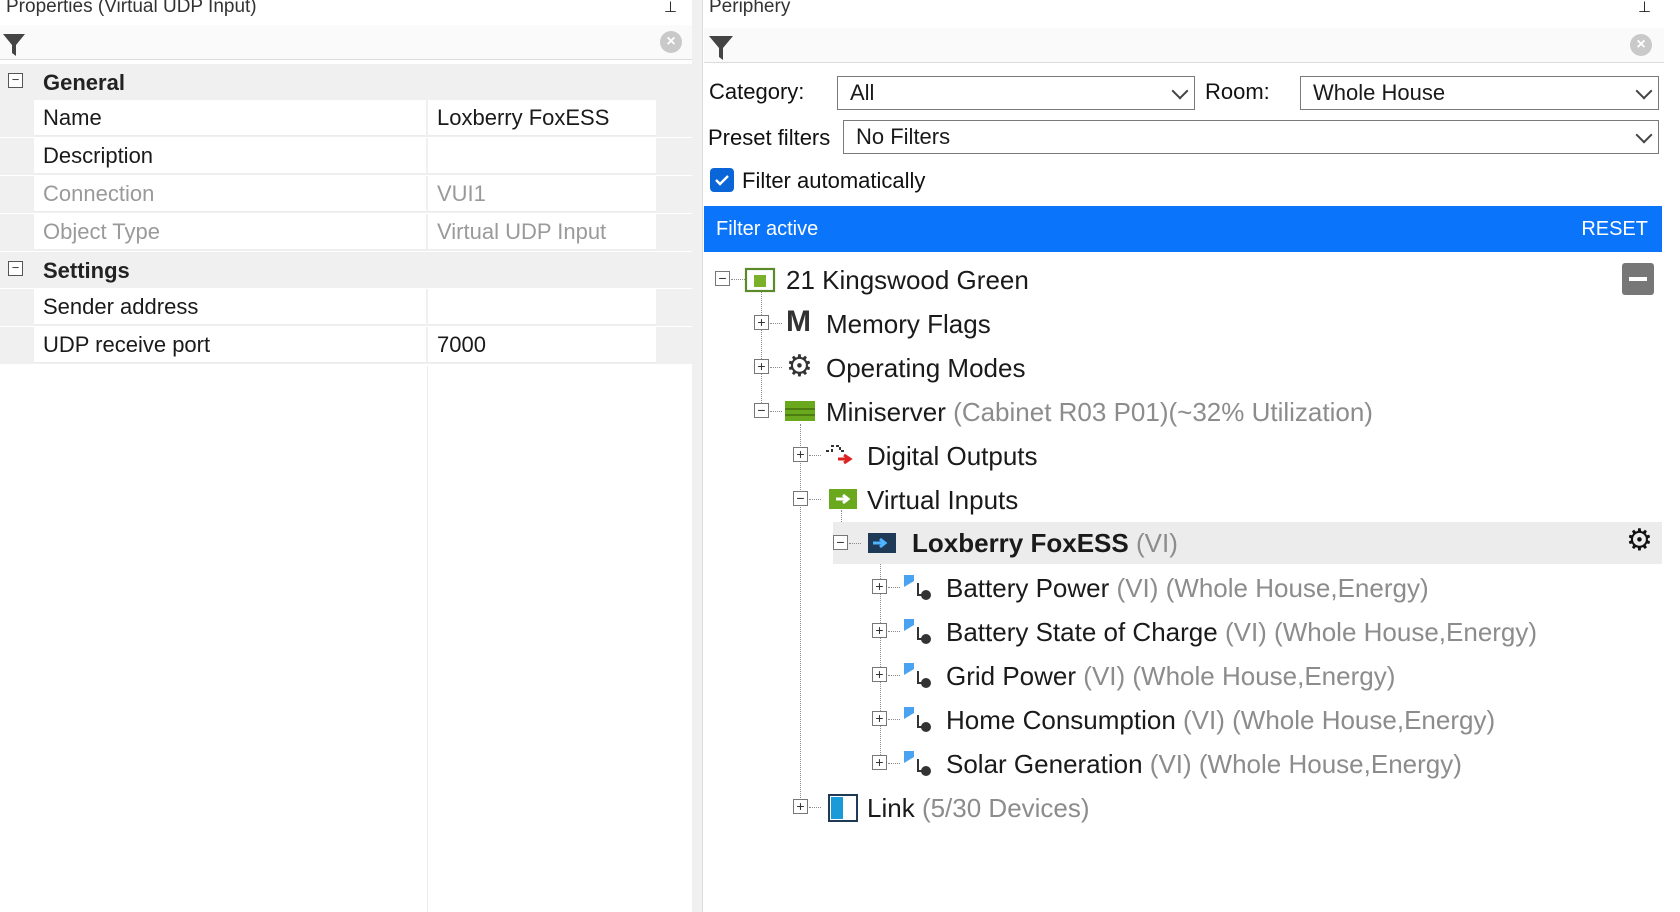  I want to click on tree-label: Solar Generation, so click(1044, 764).